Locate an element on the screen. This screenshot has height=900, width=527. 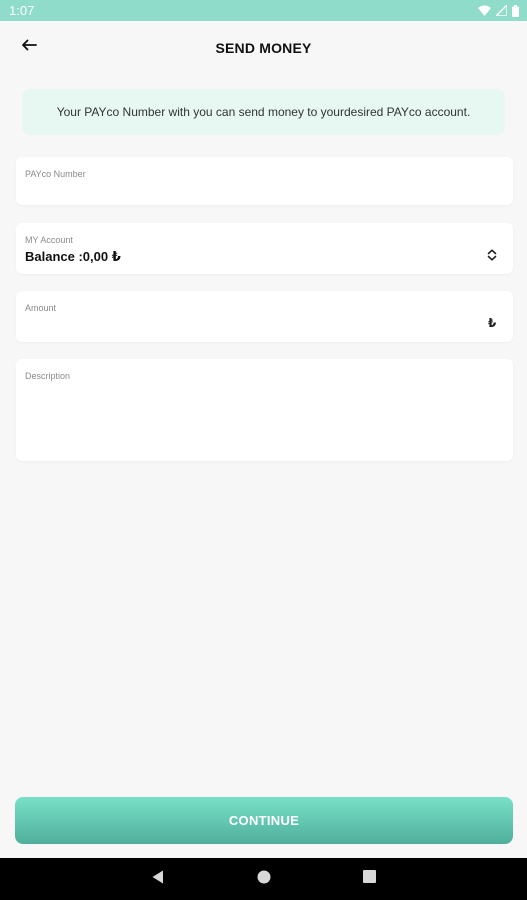
payco-number-label: PAYco Number is located at coordinates (55, 174).